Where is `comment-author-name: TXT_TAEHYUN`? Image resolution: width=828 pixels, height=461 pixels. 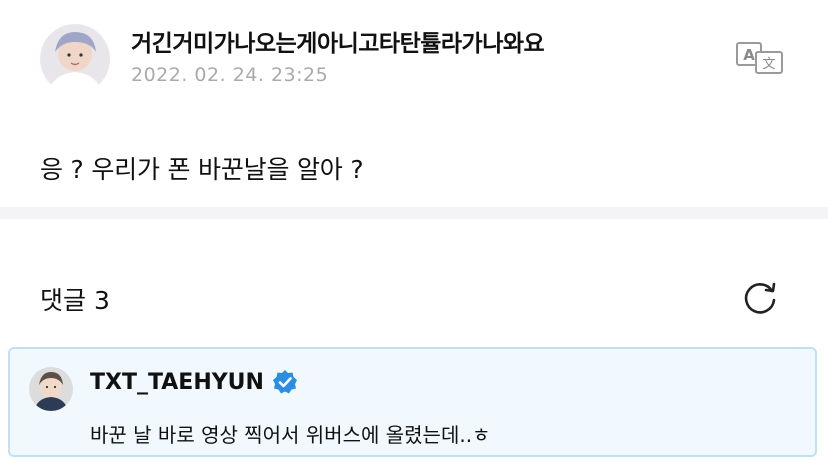
comment-author-name: TXT_TAEHYUN is located at coordinates (194, 382).